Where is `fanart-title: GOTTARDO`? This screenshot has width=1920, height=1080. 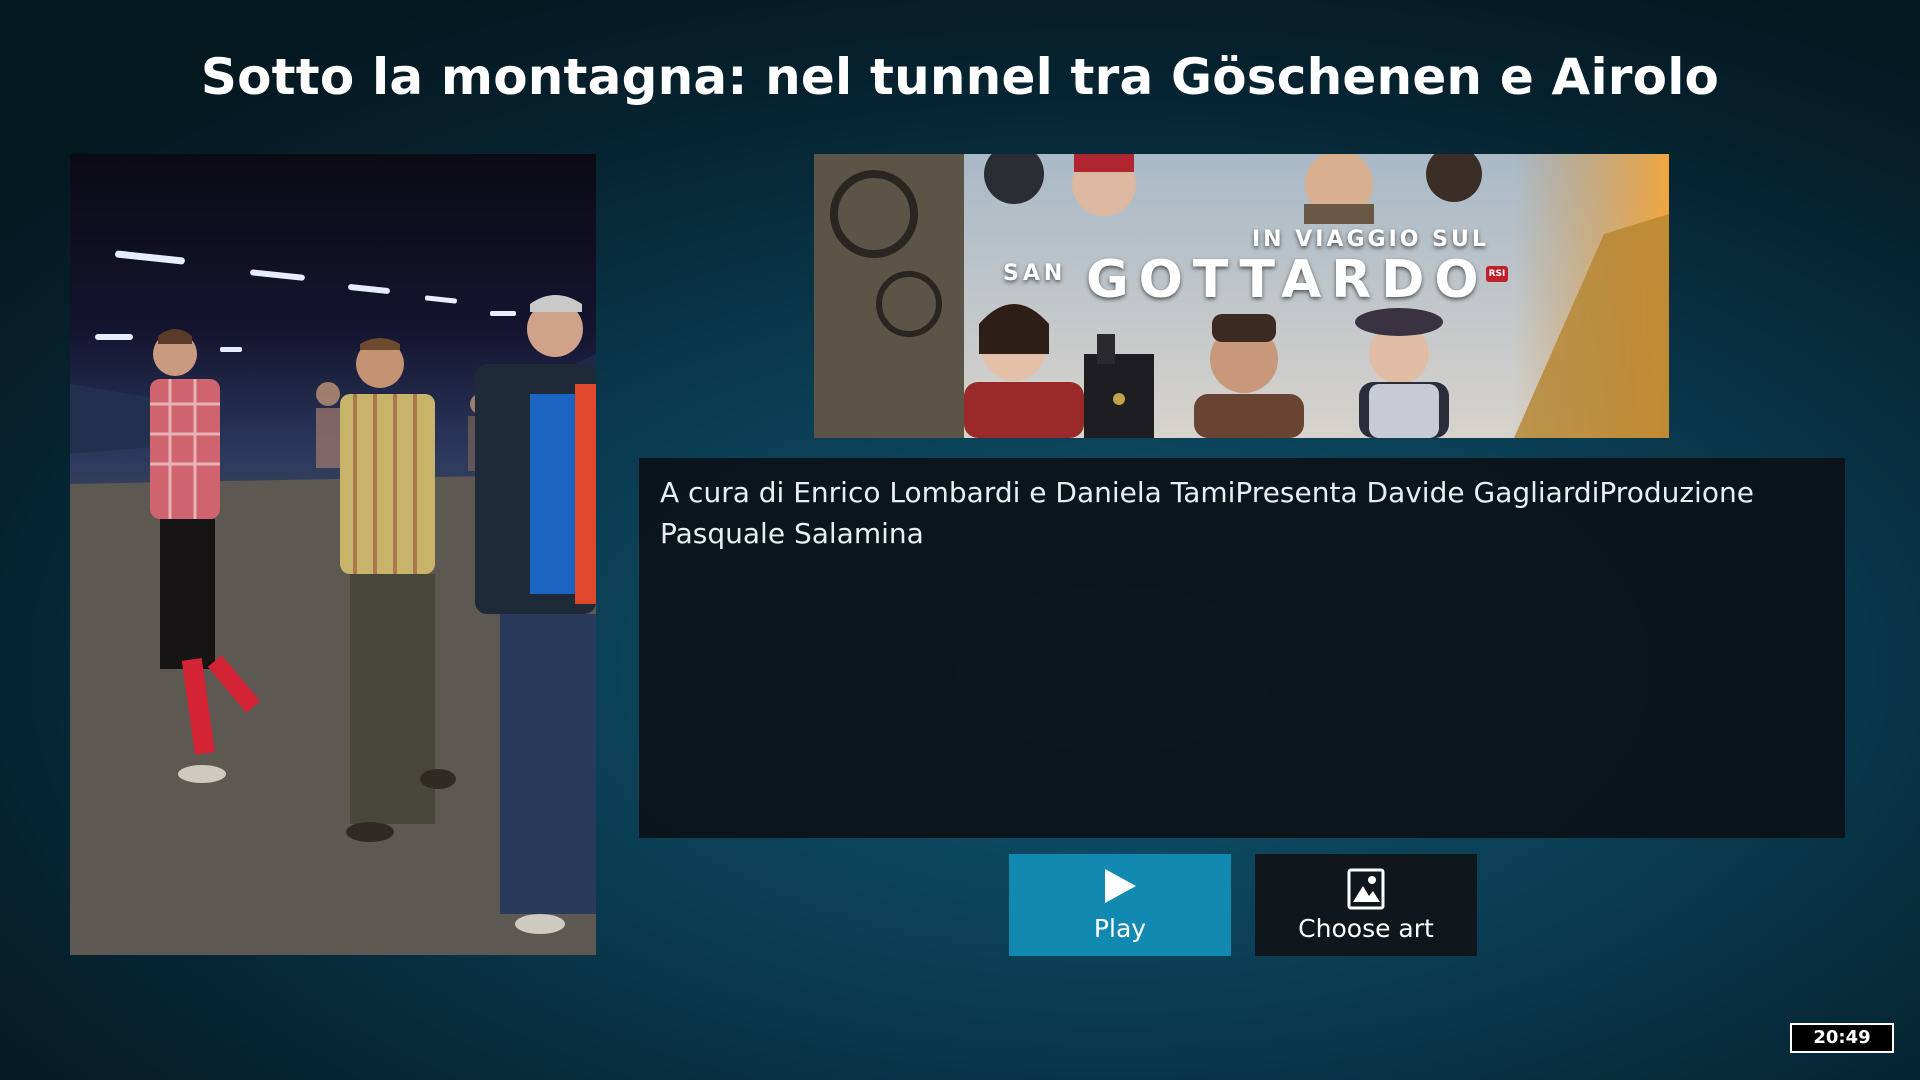
fanart-title: GOTTARDO is located at coordinates (1287, 280).